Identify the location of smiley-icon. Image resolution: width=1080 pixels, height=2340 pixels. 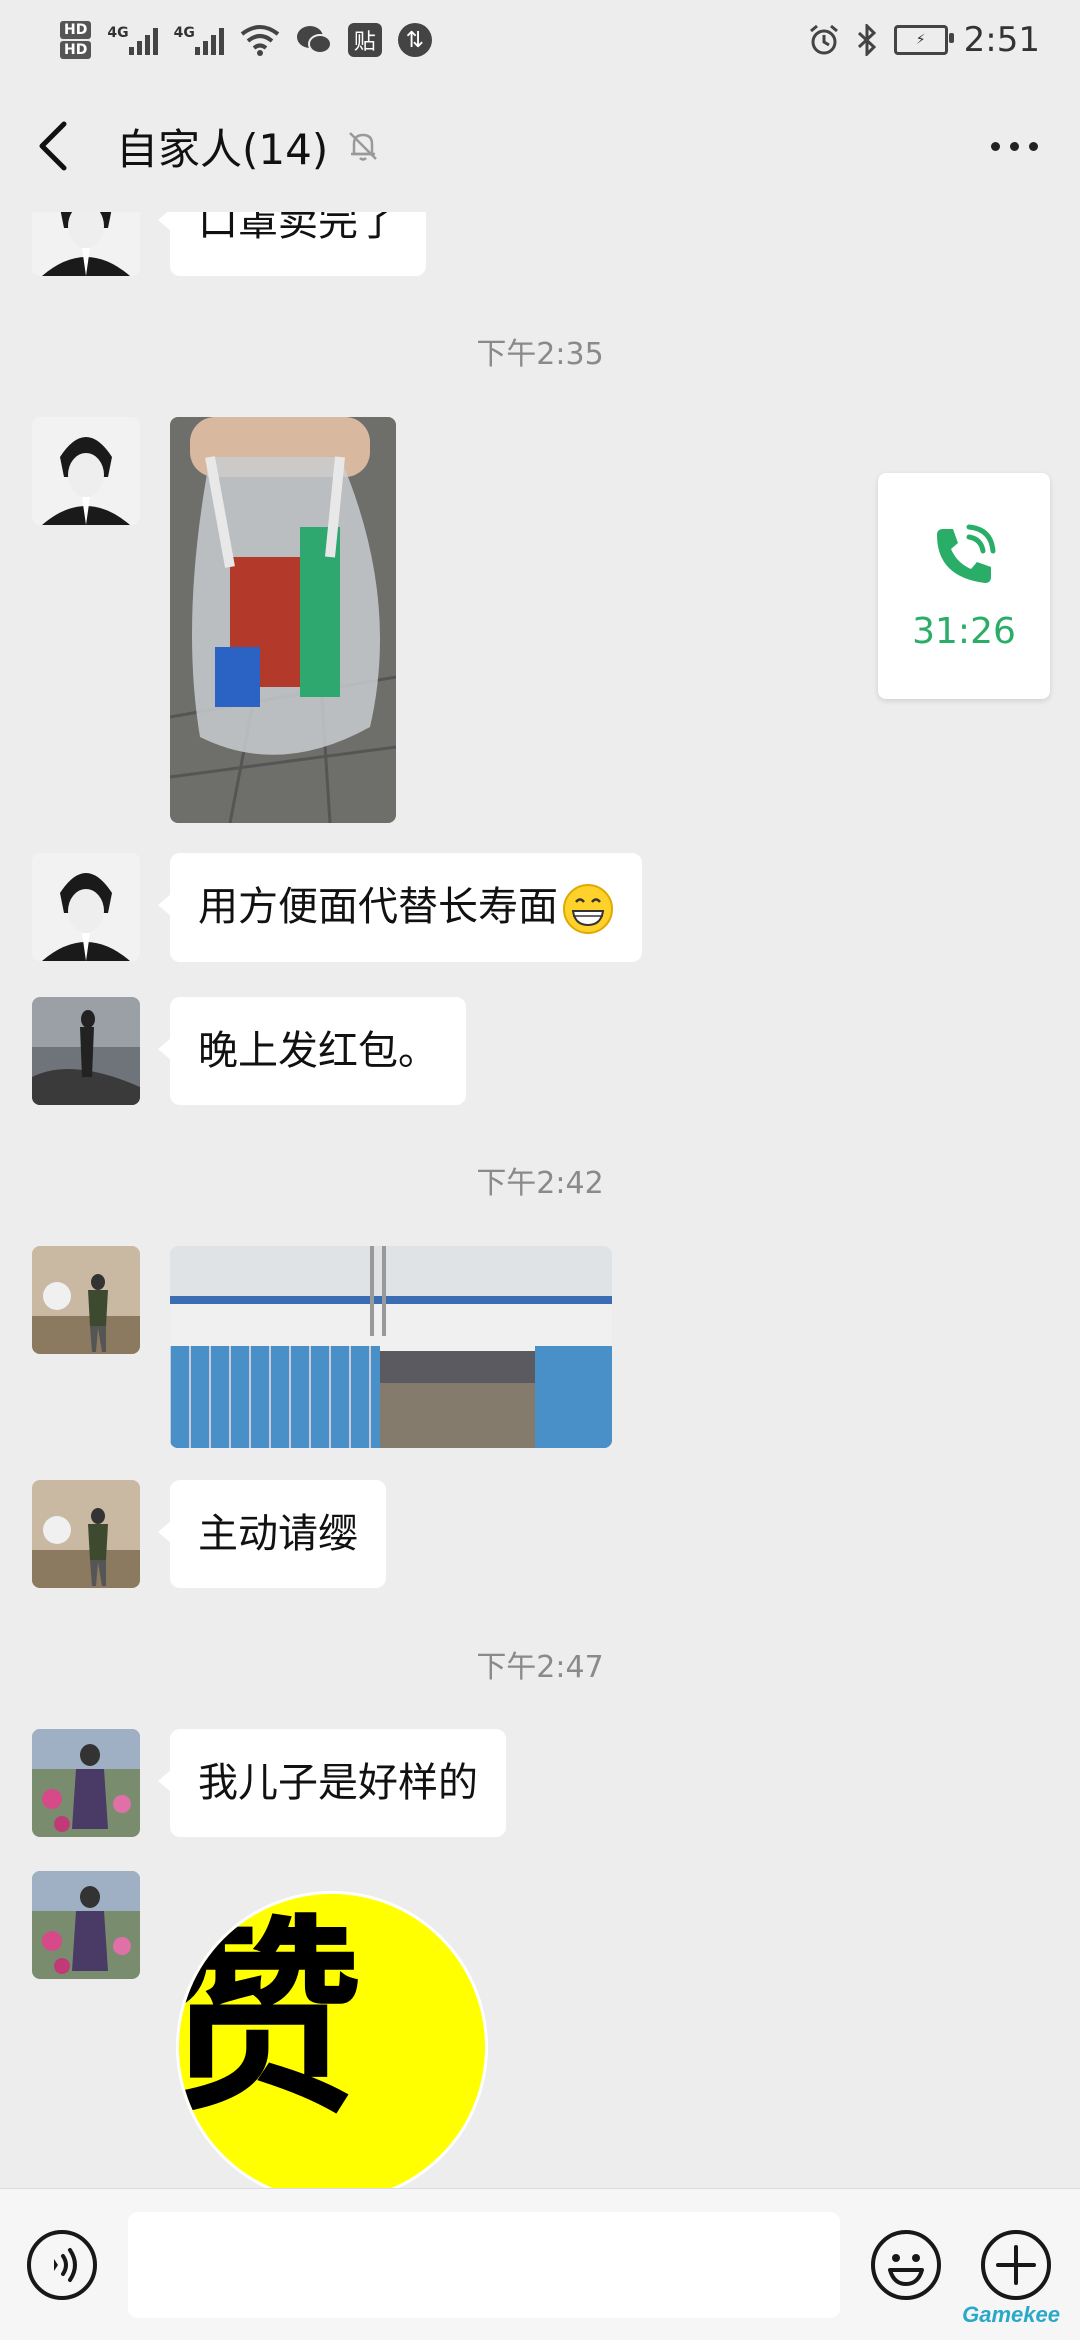
(906, 2264).